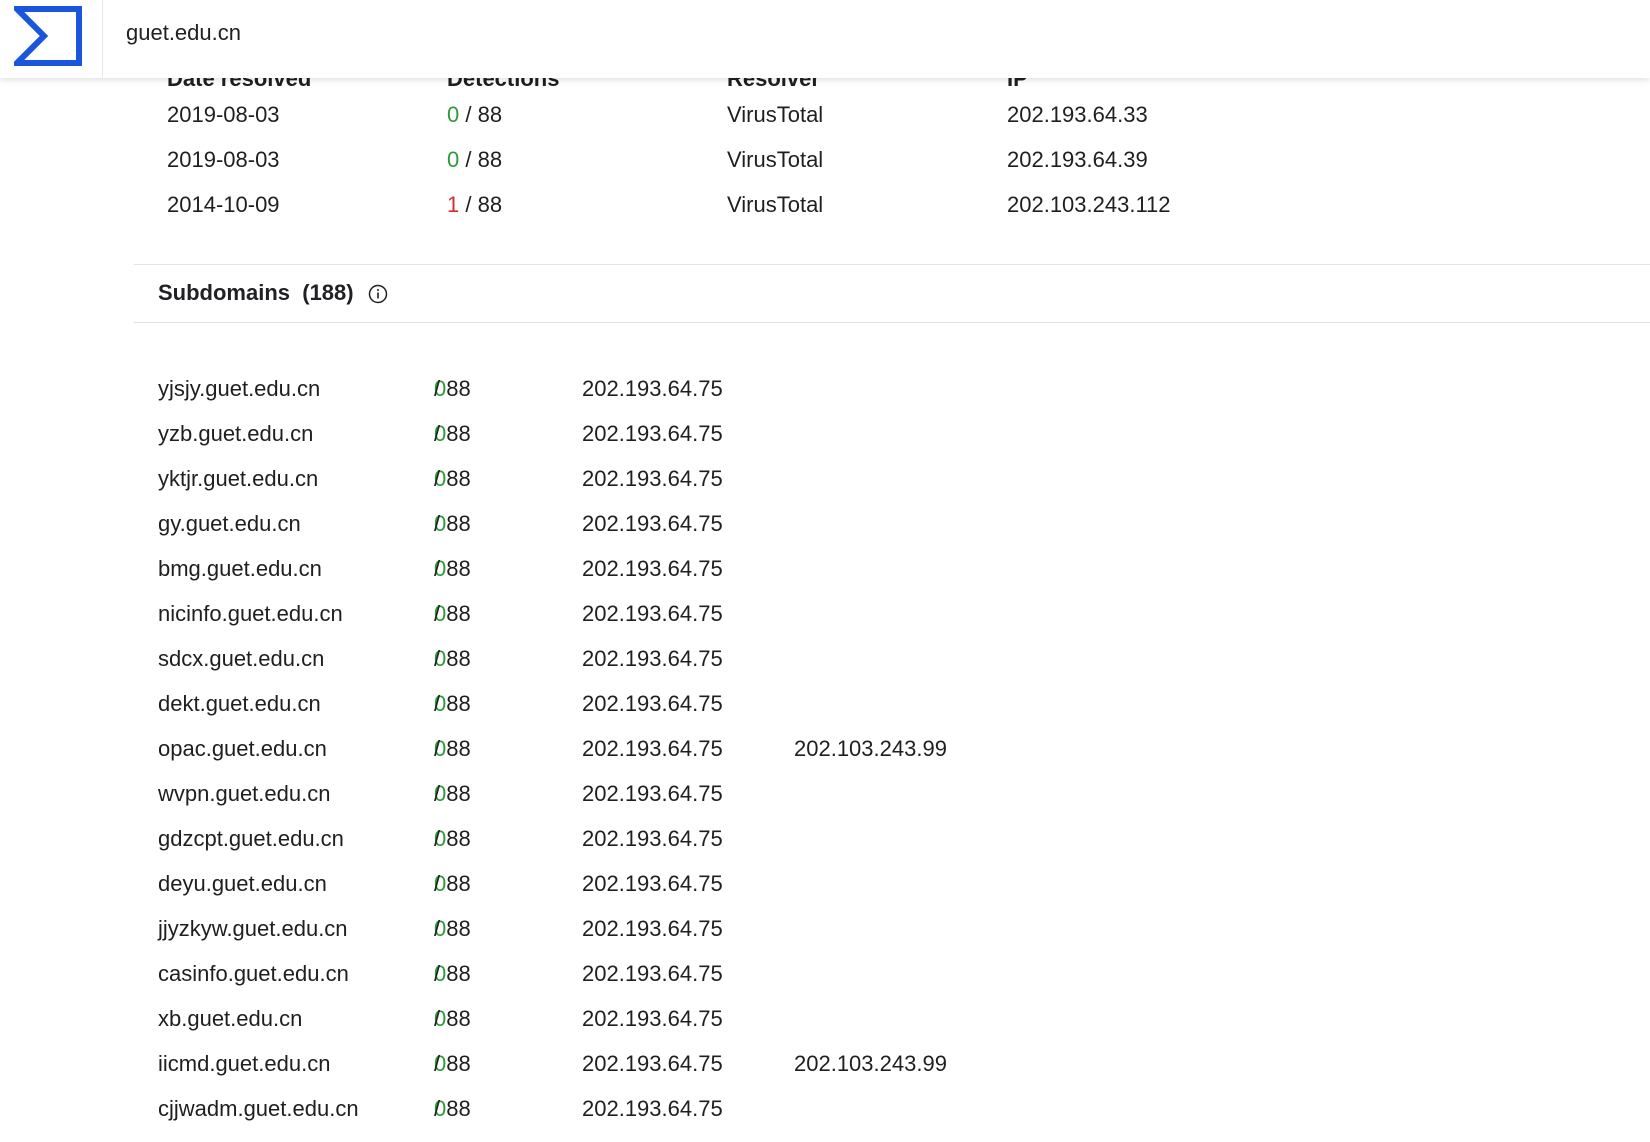  I want to click on subdomain-link: yjsjy.guet.edu.cn, so click(239, 389).